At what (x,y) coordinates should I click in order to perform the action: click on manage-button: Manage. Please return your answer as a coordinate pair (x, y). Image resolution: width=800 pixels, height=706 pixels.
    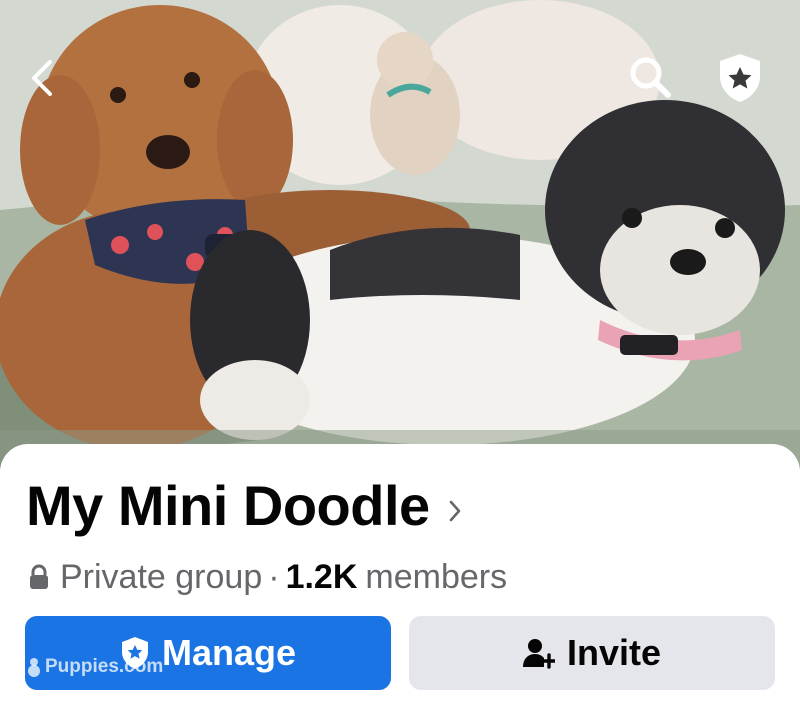
    Looking at the image, I should click on (208, 653).